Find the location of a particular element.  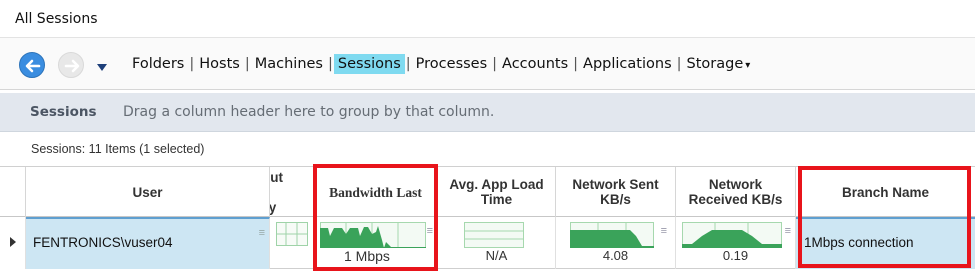

sparkline-network-received is located at coordinates (732, 235).